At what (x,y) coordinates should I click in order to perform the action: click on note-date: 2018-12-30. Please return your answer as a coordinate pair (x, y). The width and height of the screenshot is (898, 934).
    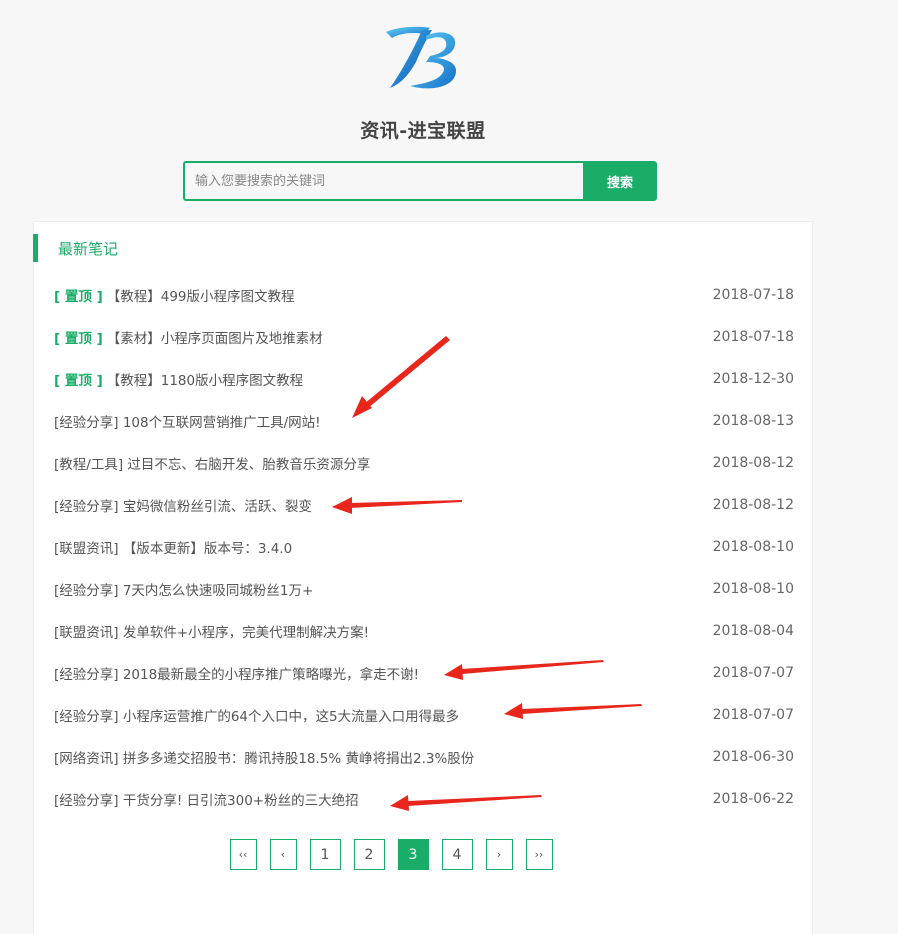
    Looking at the image, I should click on (753, 379).